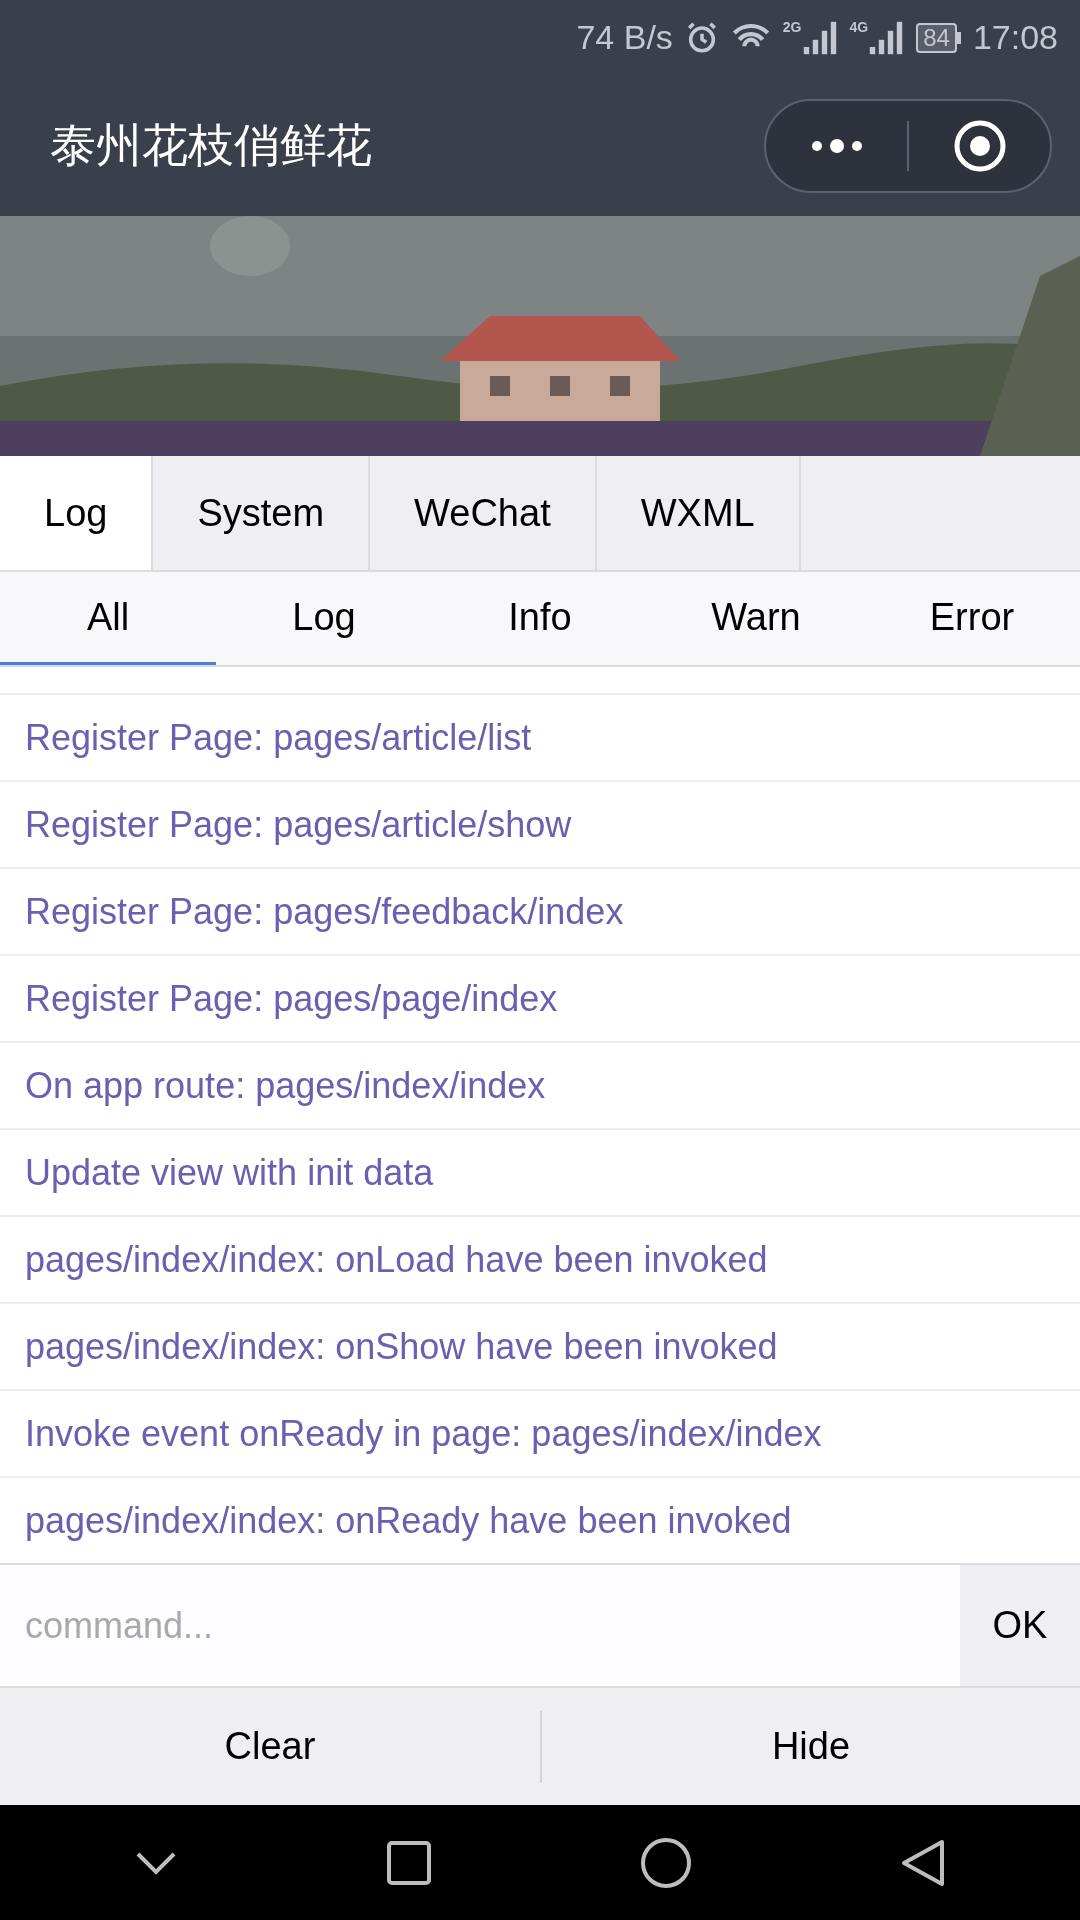 Image resolution: width=1080 pixels, height=1920 pixels. Describe the element at coordinates (229, 1172) in the screenshot. I see `log-entry: Update view with init data` at that location.